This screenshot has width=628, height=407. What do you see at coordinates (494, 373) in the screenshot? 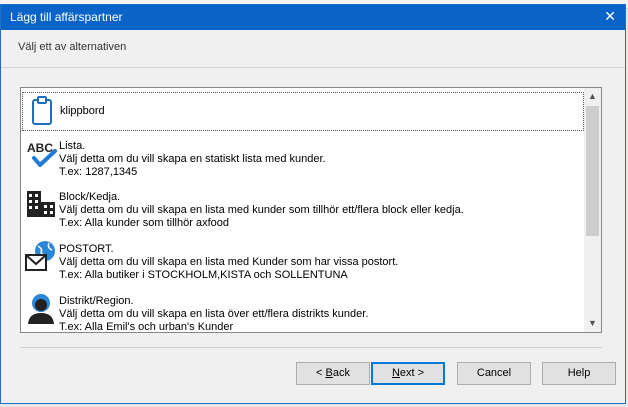
I see `cancel-button: Cancel` at bounding box center [494, 373].